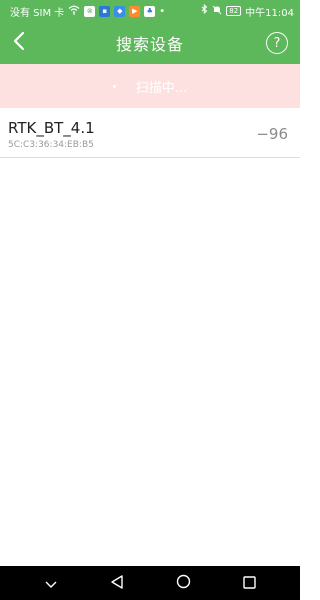 The image size is (320, 600). I want to click on system-nav-bar, so click(150, 583).